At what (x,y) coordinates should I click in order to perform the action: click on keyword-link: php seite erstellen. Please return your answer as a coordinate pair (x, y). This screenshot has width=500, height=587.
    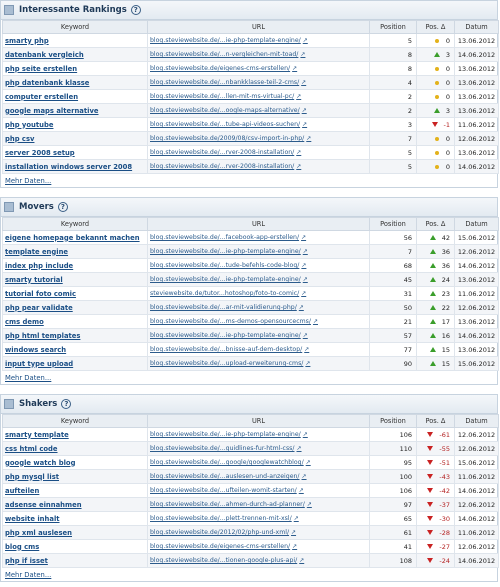
    Looking at the image, I should click on (75, 68).